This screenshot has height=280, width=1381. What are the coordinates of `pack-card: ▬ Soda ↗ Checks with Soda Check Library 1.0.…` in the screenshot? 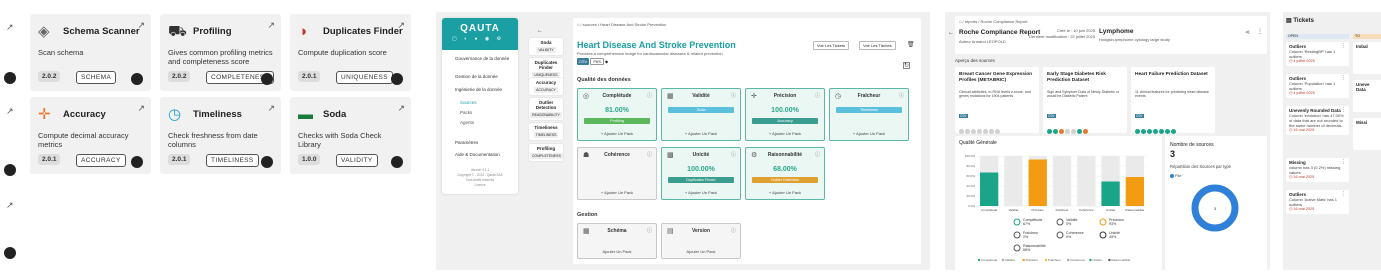 It's located at (350, 135).